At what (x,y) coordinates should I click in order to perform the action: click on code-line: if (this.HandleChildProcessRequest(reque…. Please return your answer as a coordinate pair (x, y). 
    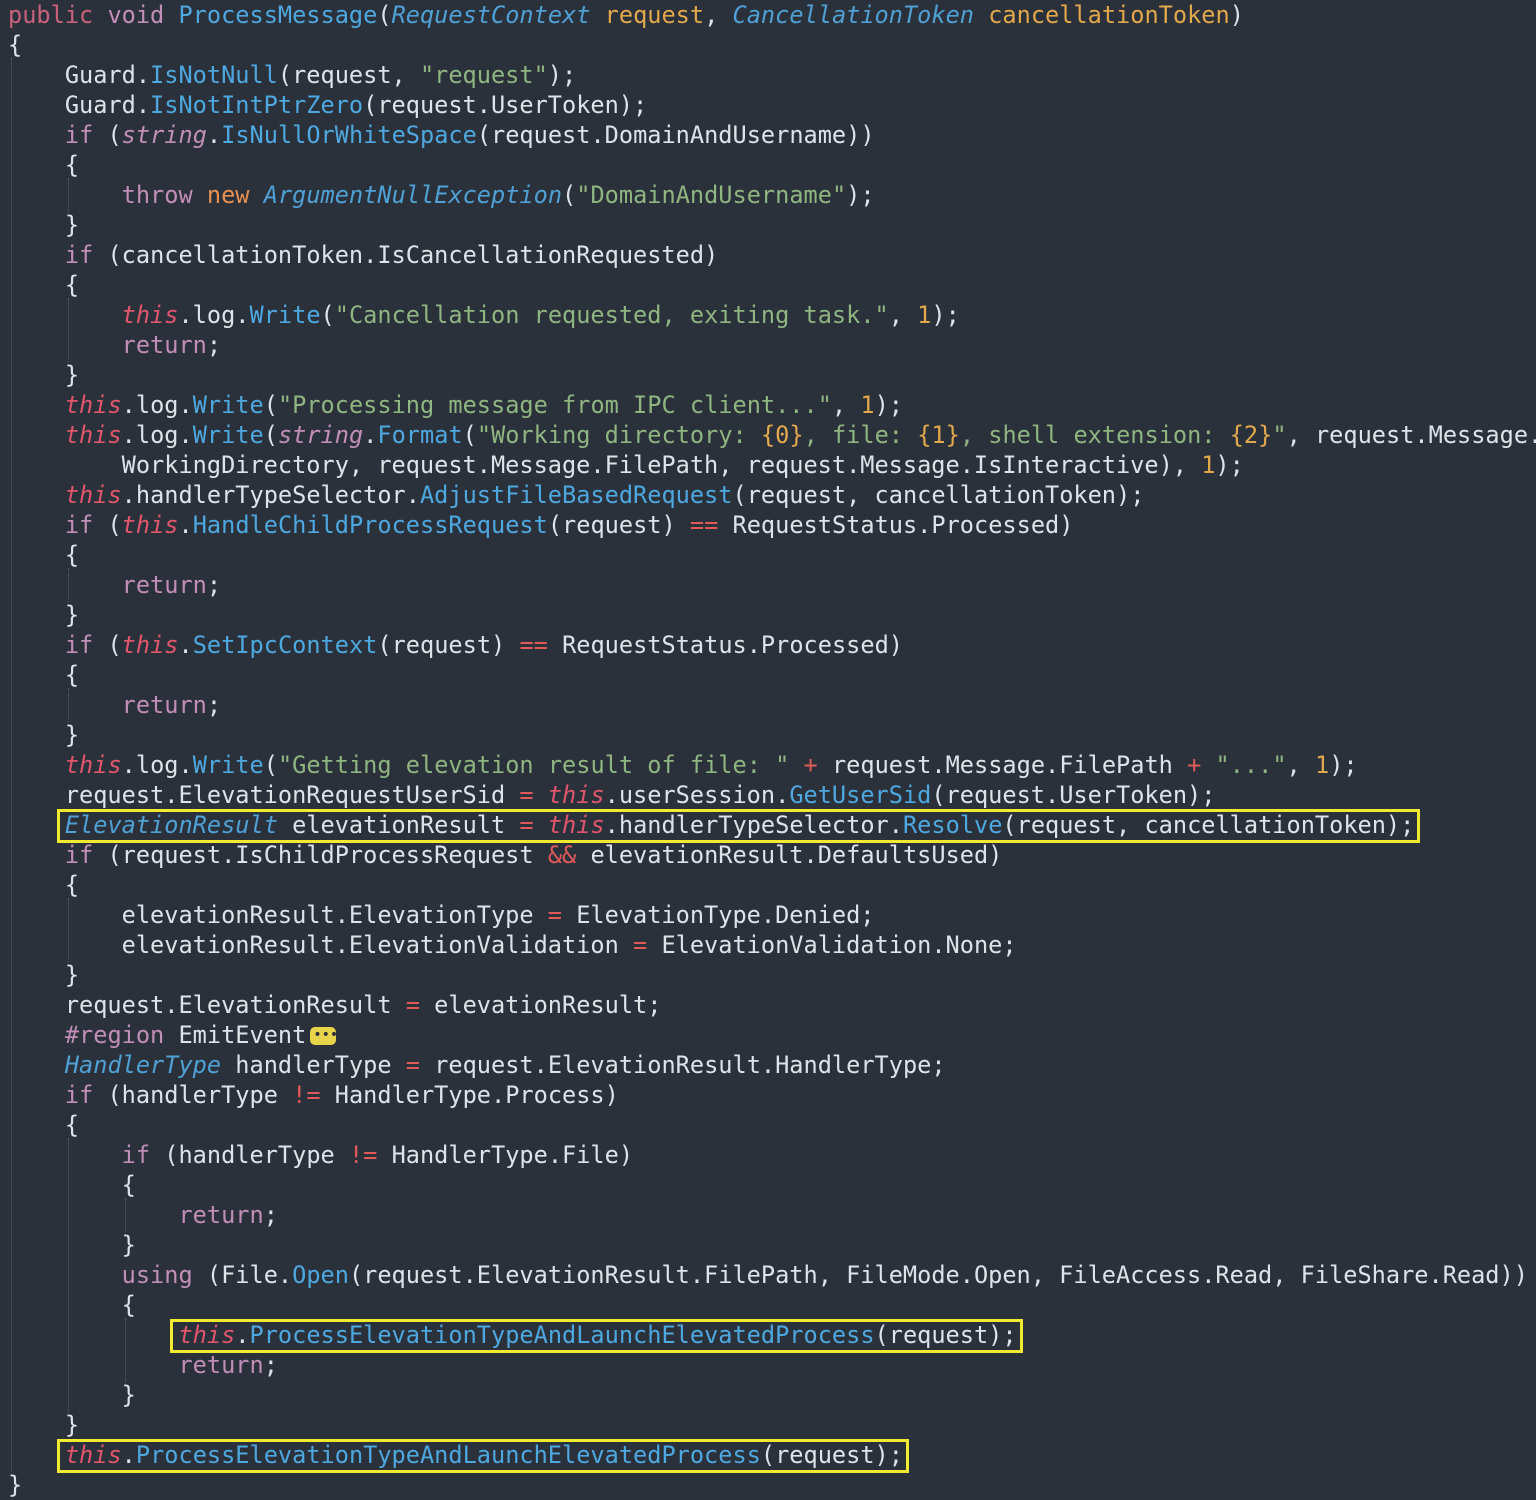
    Looking at the image, I should click on (541, 525).